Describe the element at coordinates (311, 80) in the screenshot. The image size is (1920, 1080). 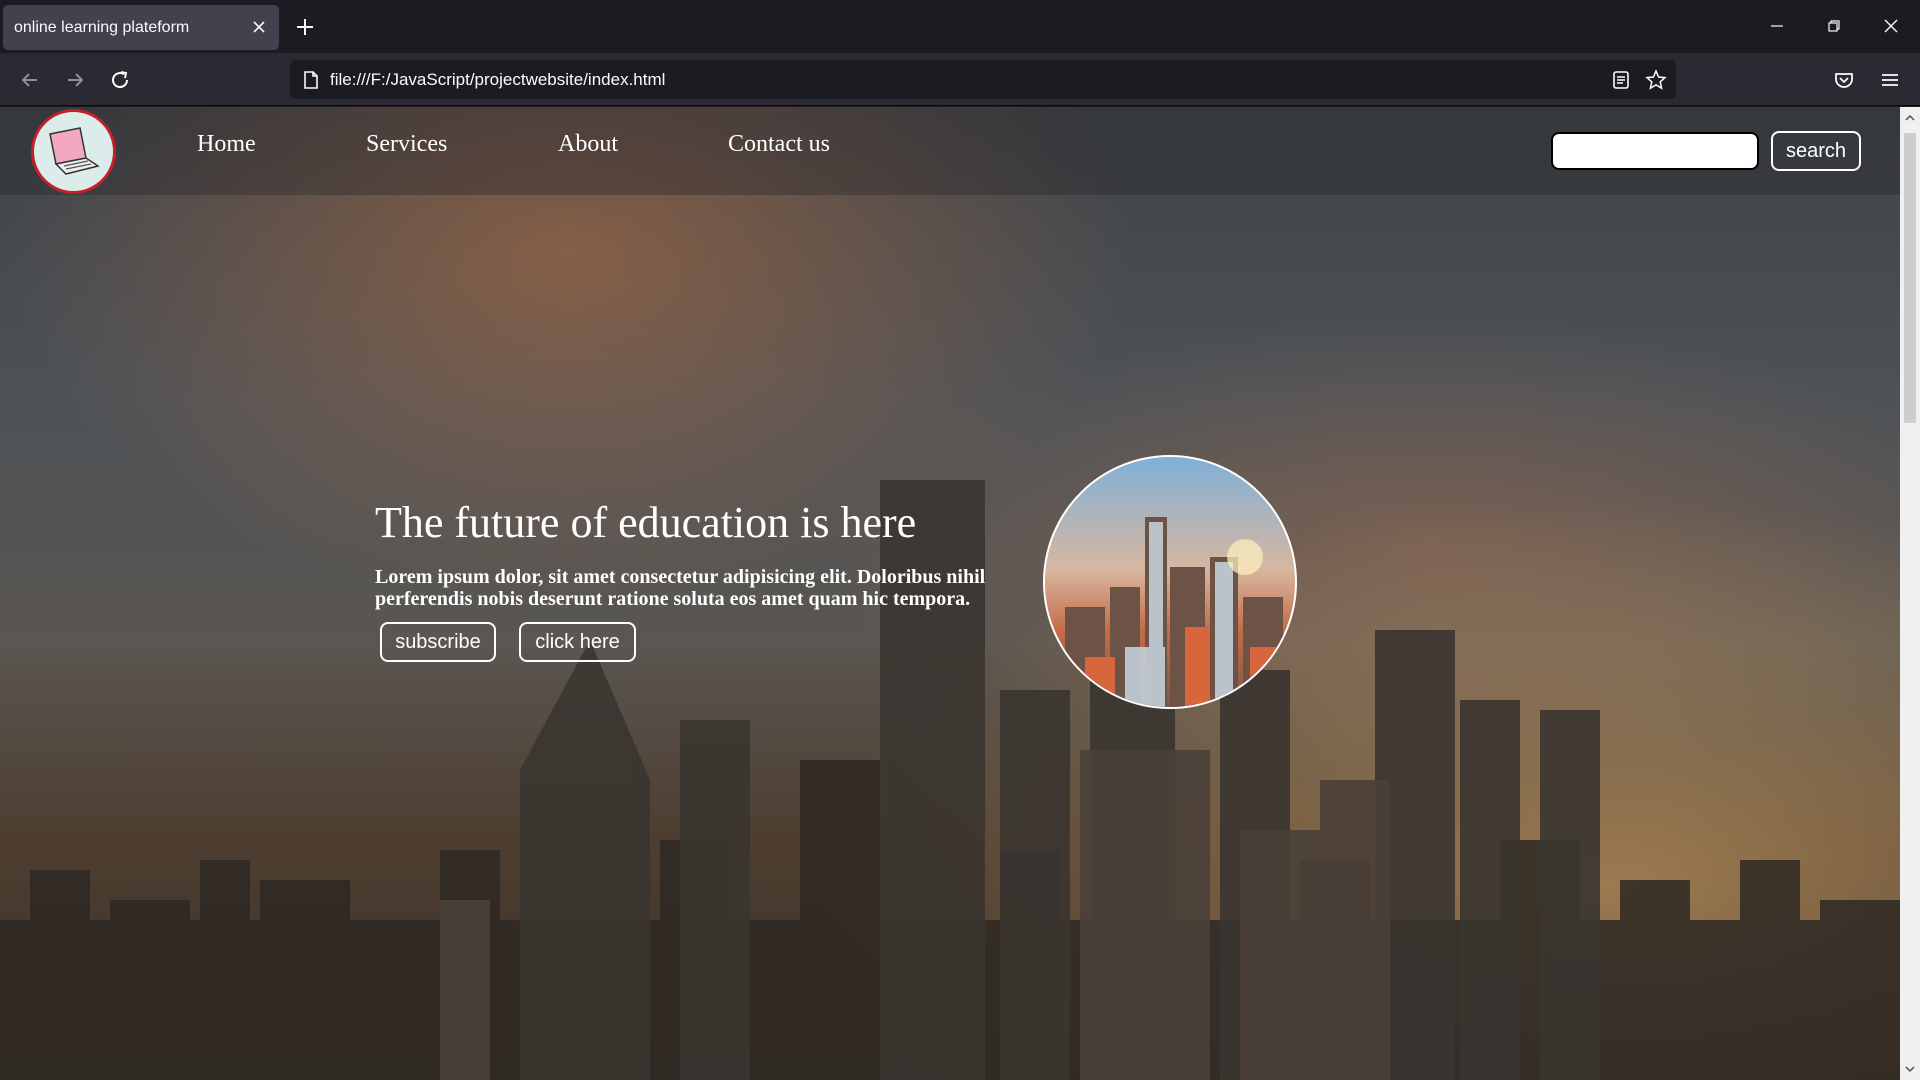
I see `page-icon` at that location.